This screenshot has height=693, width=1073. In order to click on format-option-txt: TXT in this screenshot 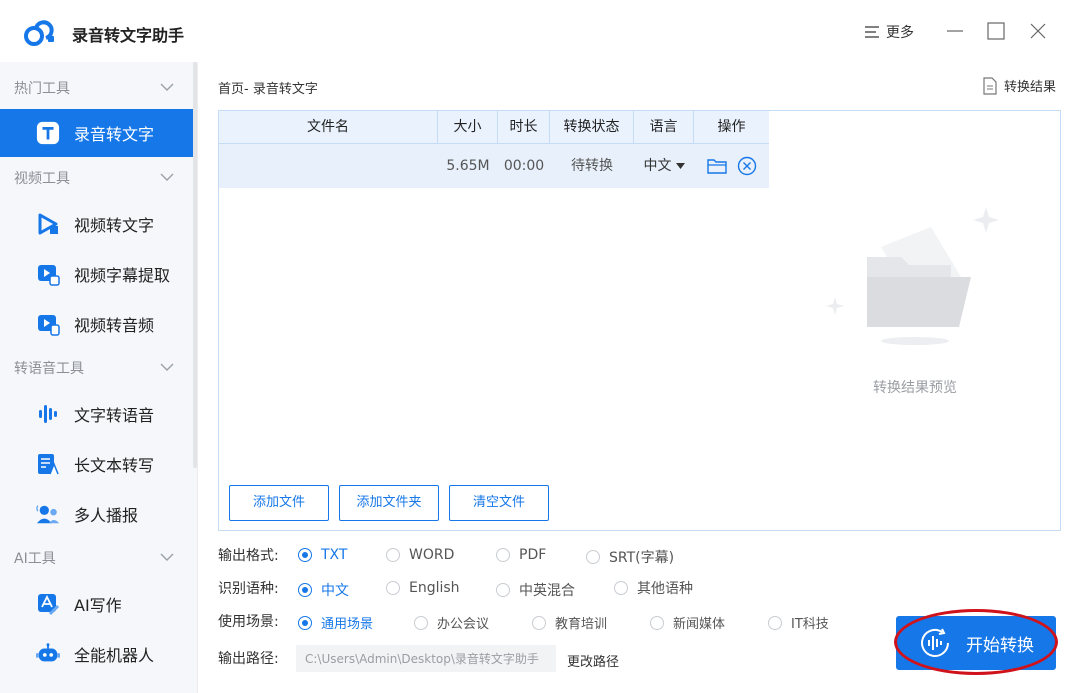, I will do `click(322, 555)`.